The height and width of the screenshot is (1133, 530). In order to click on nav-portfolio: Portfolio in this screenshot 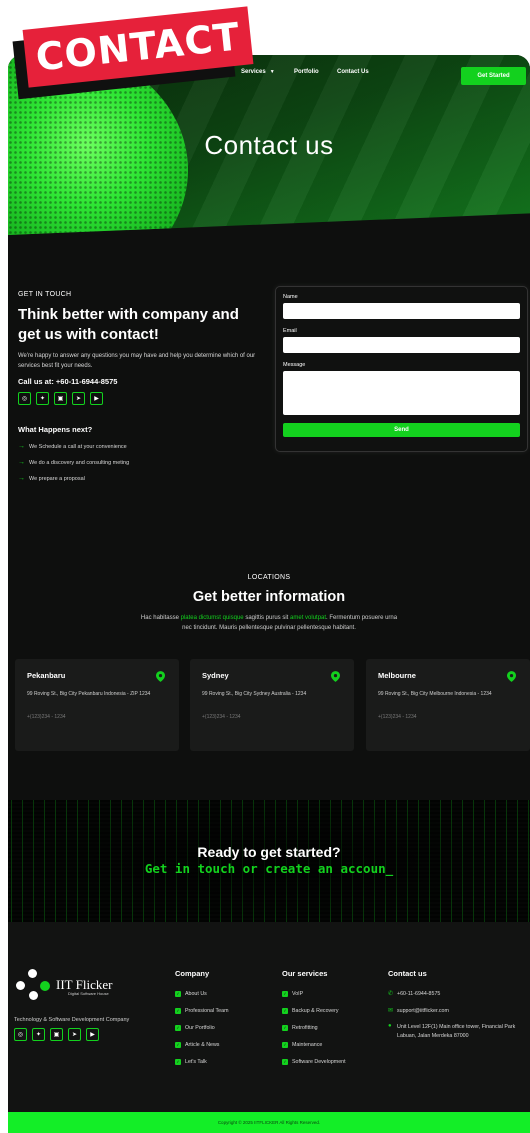, I will do `click(306, 72)`.